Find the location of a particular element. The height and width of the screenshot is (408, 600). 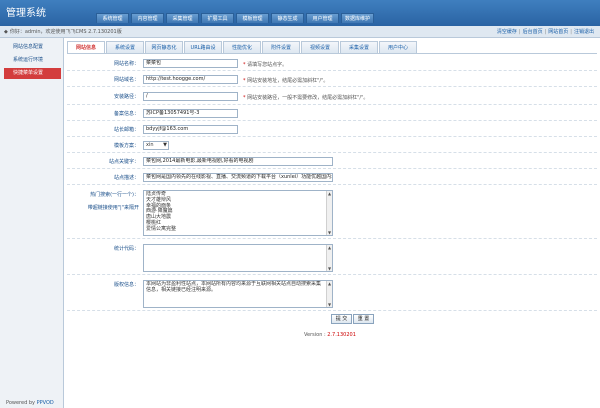

sidebar: 网站信息配置 系统运行环境 快捷菜单设置 Powered by PPVOD is located at coordinates (32, 223).